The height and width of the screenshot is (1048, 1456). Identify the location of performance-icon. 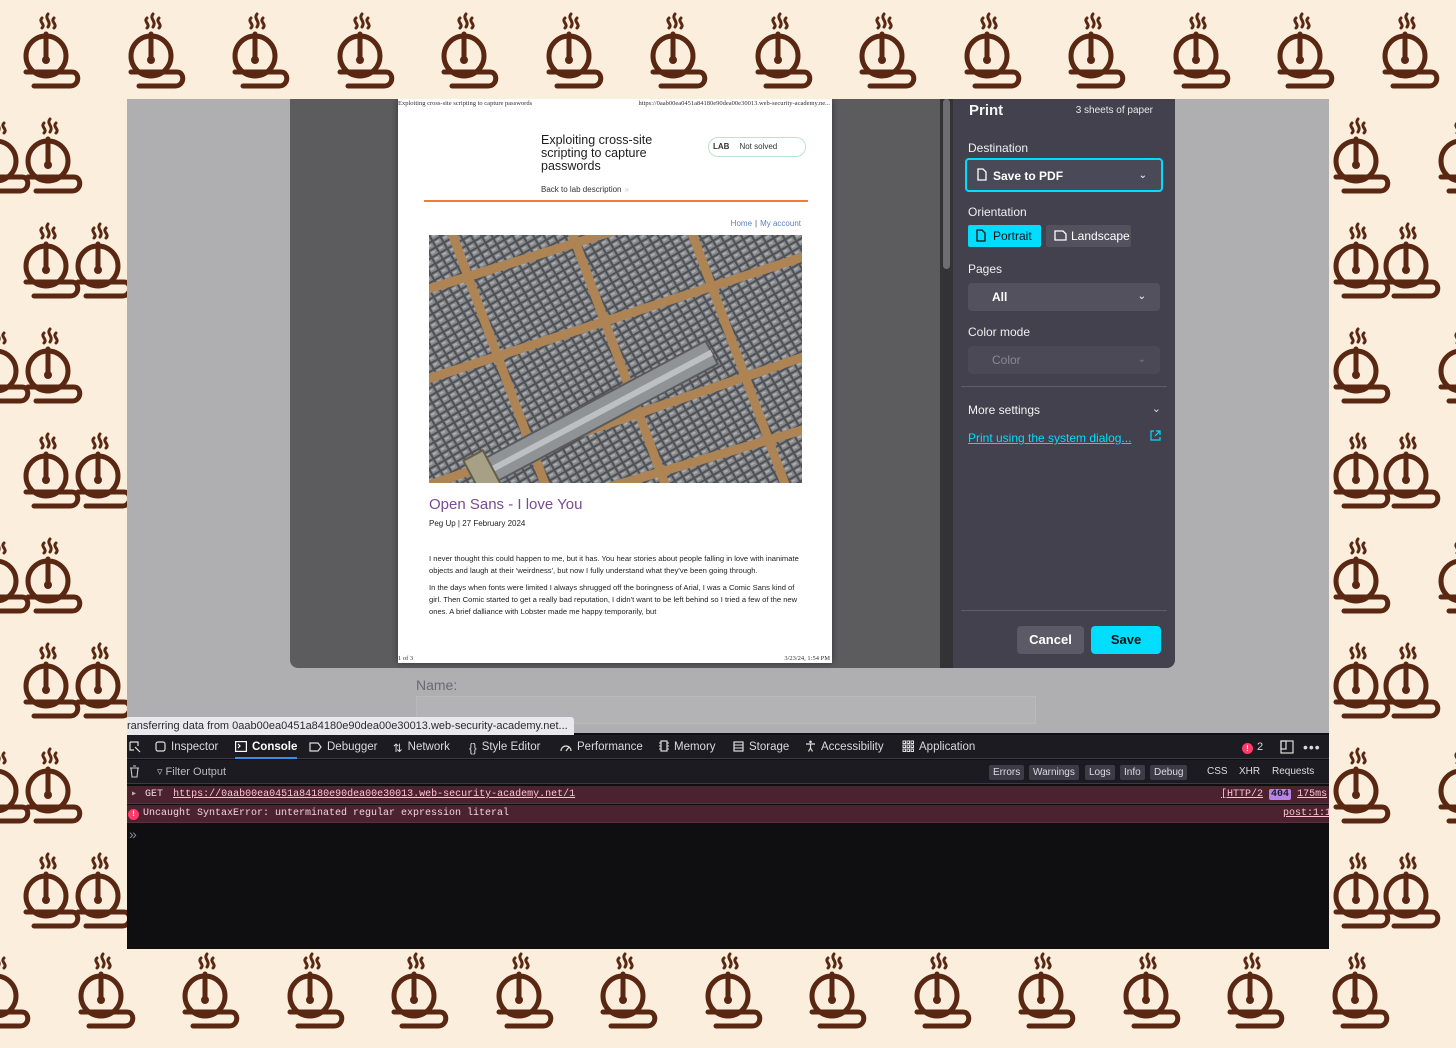
(566, 748).